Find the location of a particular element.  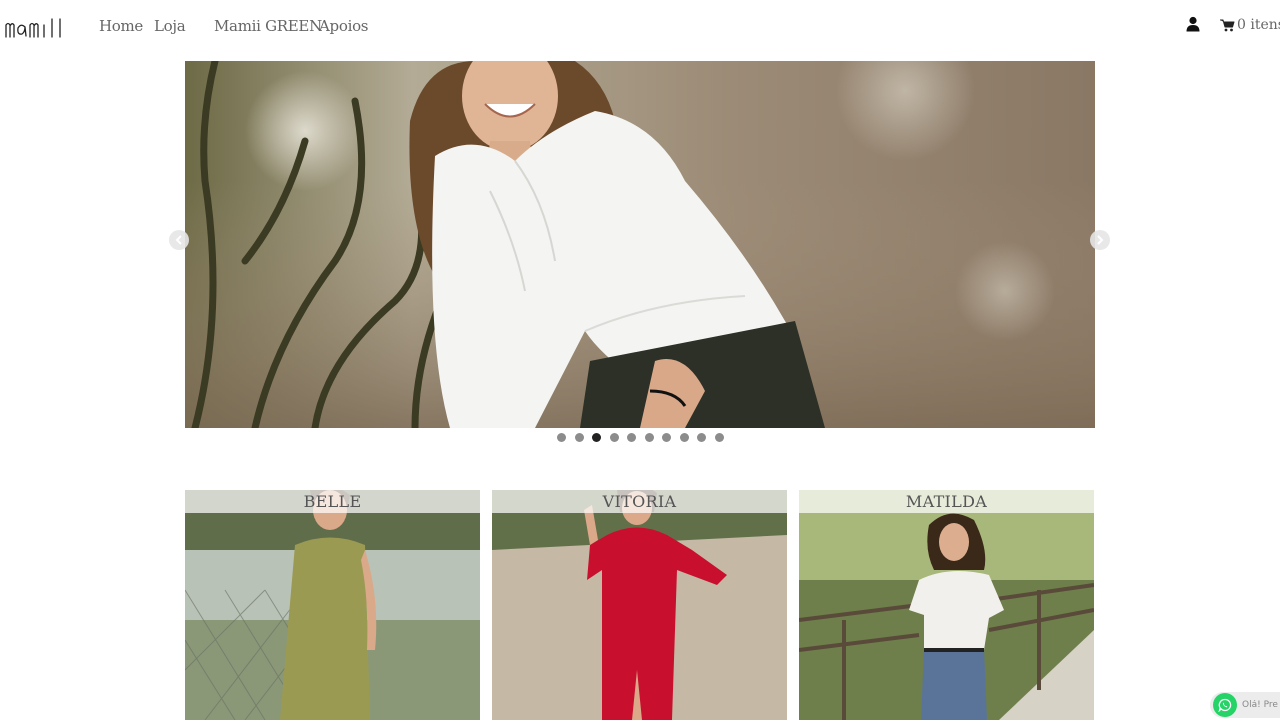

nav-item-mamii-green: Mamii GREEN is located at coordinates (268, 26).